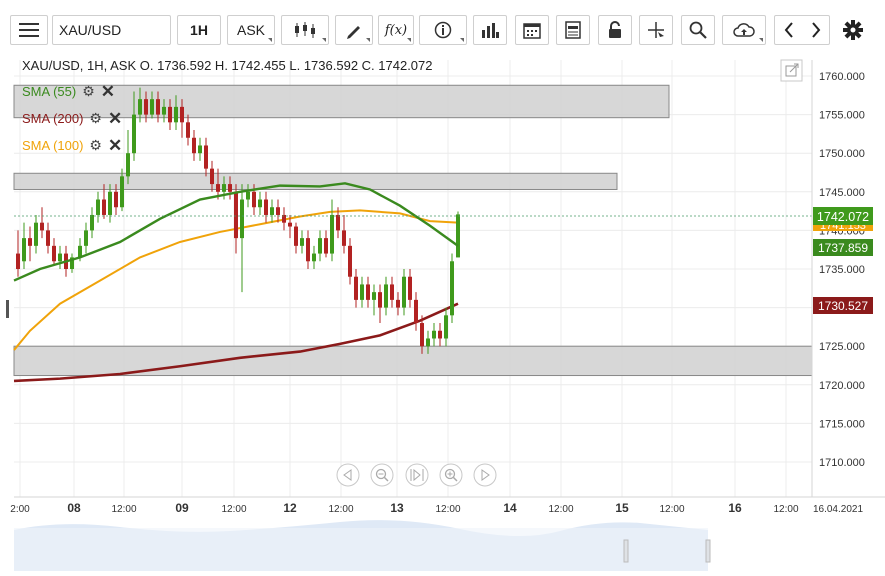 Image resolution: width=885 pixels, height=576 pixels. I want to click on toolbar: XAU/USD 1H ASK f(x), so click(442, 23).